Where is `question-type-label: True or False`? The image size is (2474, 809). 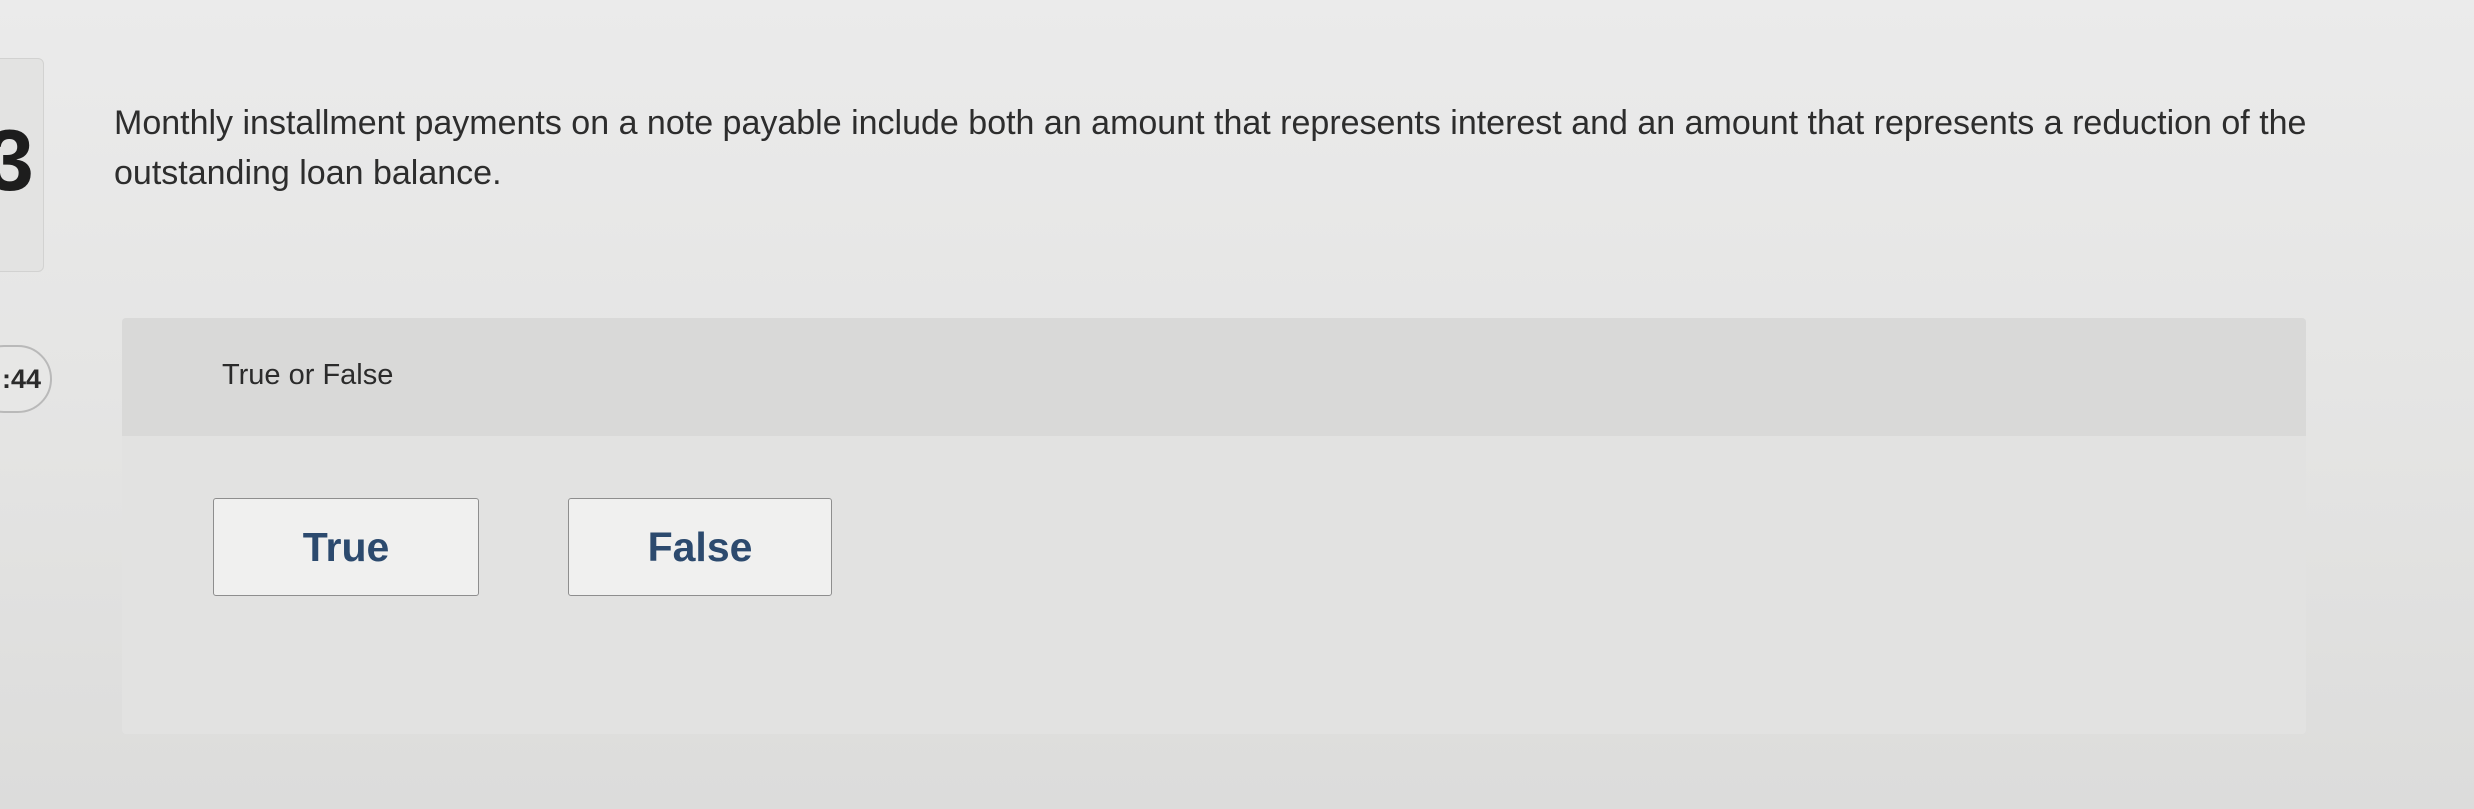
question-type-label: True or False is located at coordinates (308, 375).